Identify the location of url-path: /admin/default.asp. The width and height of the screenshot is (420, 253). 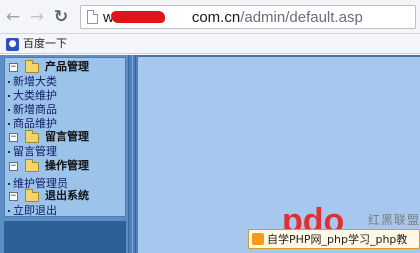
(301, 17).